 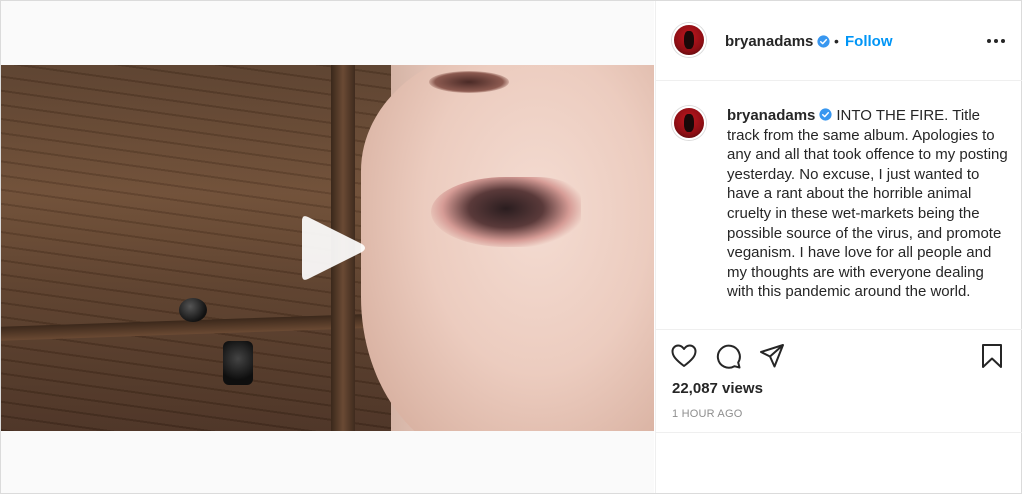 What do you see at coordinates (689, 123) in the screenshot?
I see `caption-avatar` at bounding box center [689, 123].